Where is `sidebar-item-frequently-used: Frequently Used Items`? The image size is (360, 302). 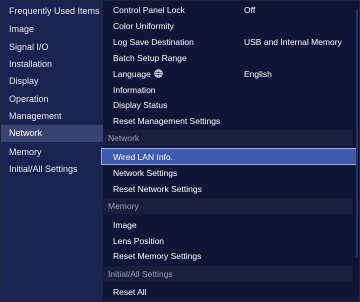 sidebar-item-frequently-used: Frequently Used Items is located at coordinates (52, 11).